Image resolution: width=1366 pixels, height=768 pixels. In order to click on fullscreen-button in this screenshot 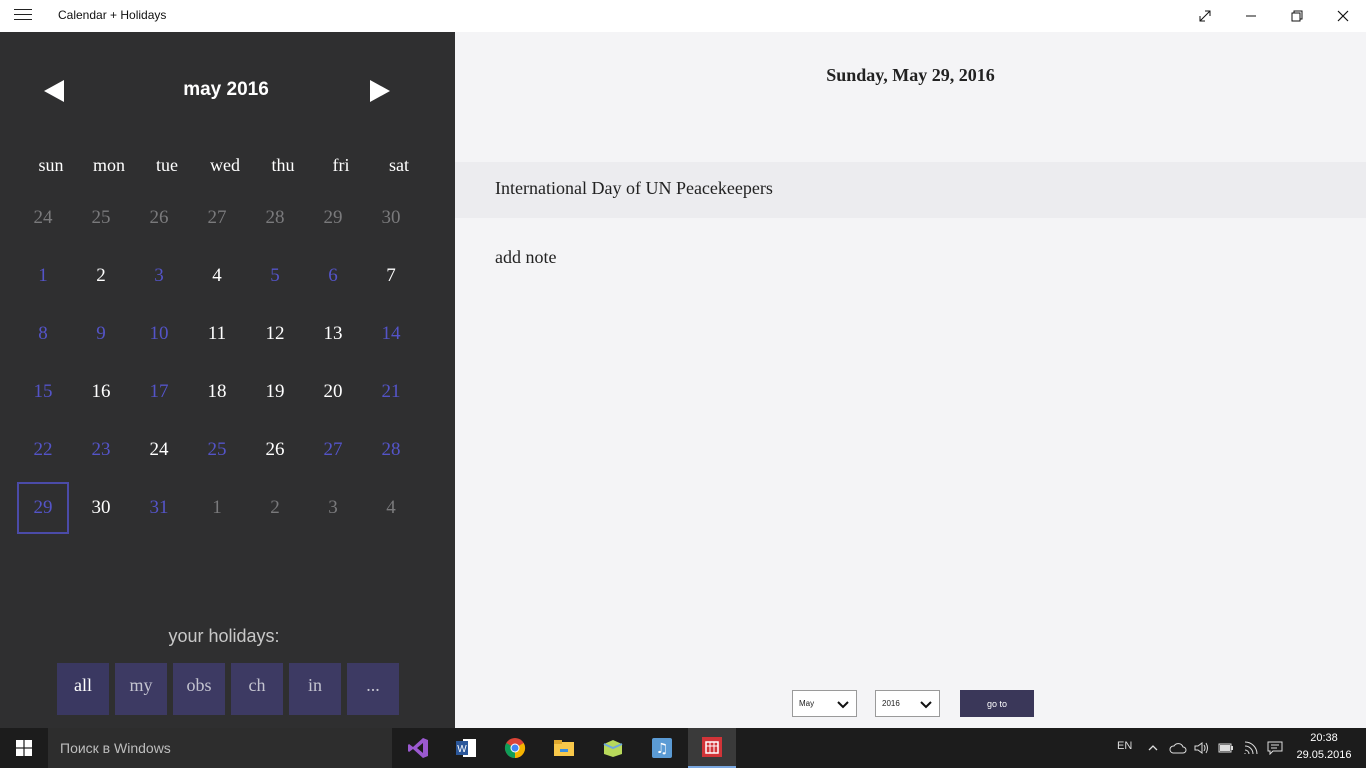, I will do `click(1205, 16)`.